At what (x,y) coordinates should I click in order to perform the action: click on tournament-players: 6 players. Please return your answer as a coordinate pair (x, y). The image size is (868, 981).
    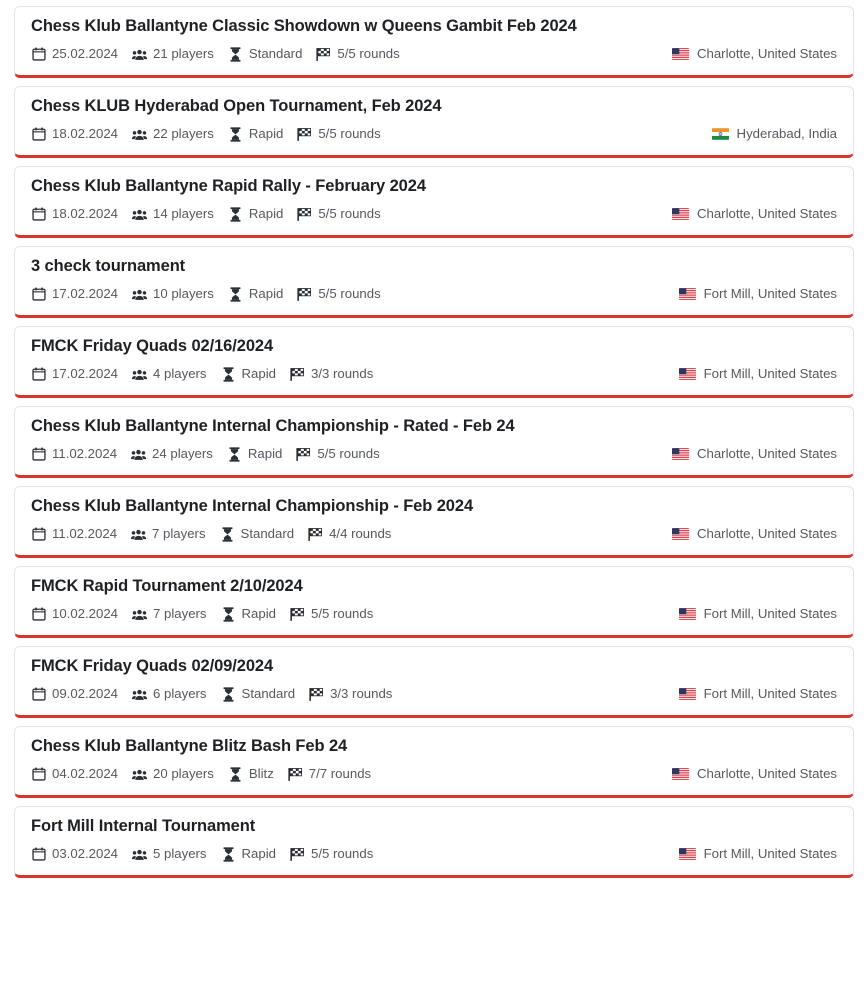
    Looking at the image, I should click on (180, 693).